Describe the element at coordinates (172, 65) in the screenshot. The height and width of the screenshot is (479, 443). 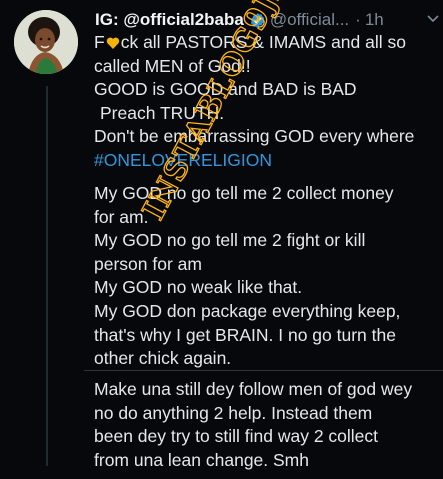
I see `tweet-line-2: called MEN of God!!` at that location.